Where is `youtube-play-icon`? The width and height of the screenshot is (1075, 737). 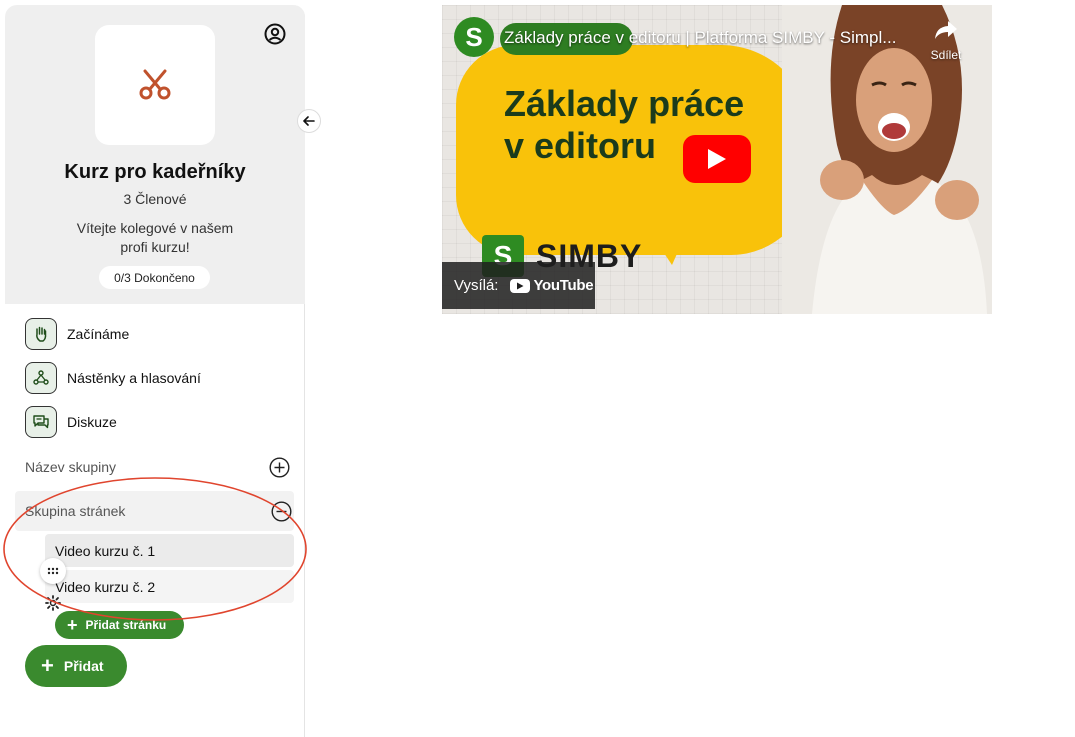 youtube-play-icon is located at coordinates (520, 285).